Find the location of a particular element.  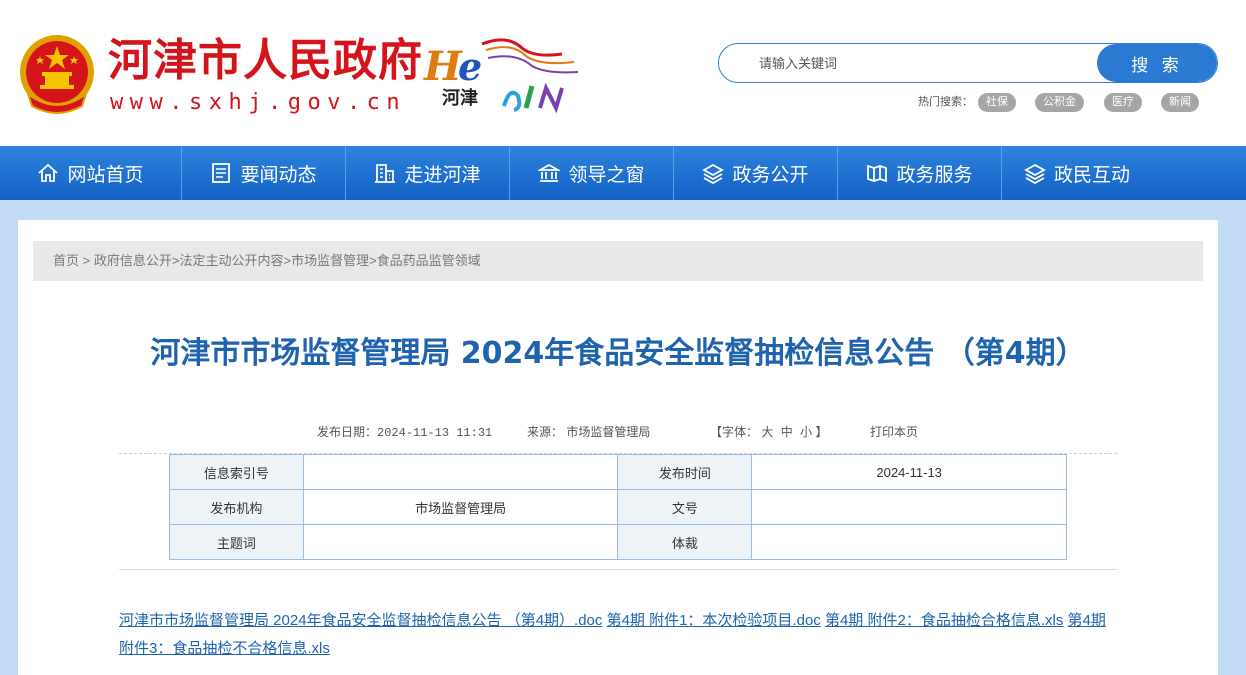

hot-tag-housing-fund: 公积金 is located at coordinates (1059, 102).